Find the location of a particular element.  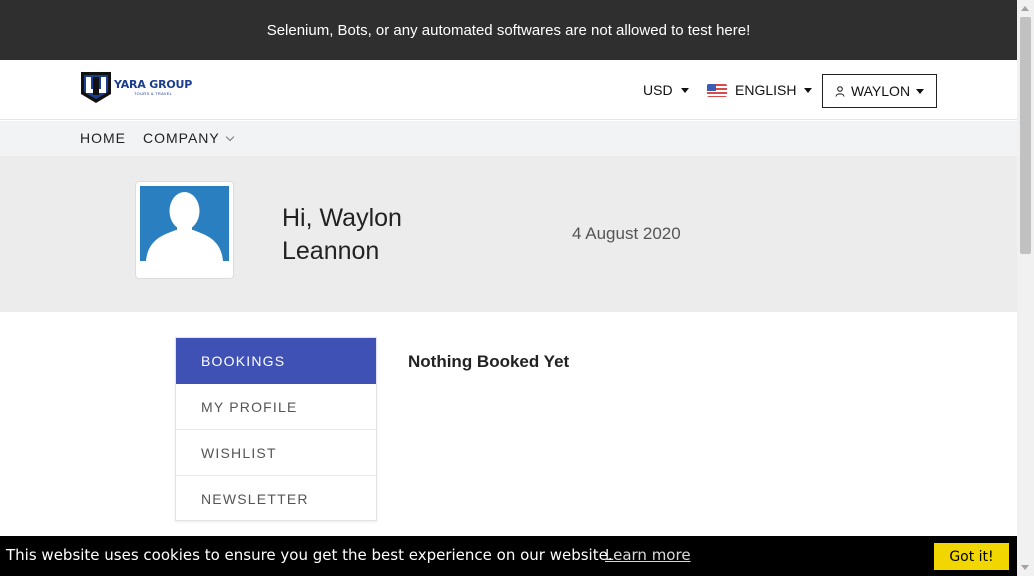

person-silhouette-icon is located at coordinates (184, 226).